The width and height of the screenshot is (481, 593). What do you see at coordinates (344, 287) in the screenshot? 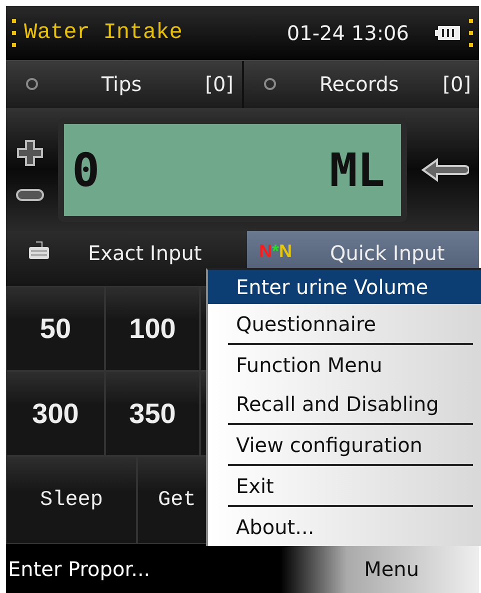
I see `menu-item: Enter urine Volume` at bounding box center [344, 287].